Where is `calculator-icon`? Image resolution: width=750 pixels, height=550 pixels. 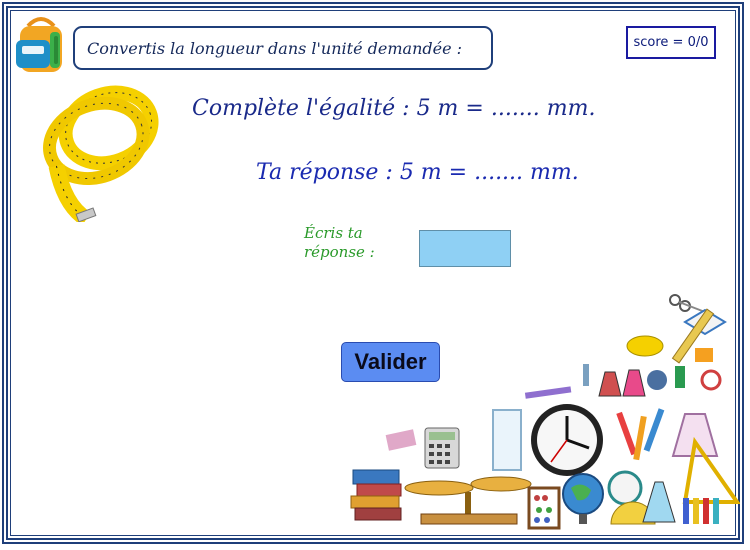
calculator-icon is located at coordinates (442, 448).